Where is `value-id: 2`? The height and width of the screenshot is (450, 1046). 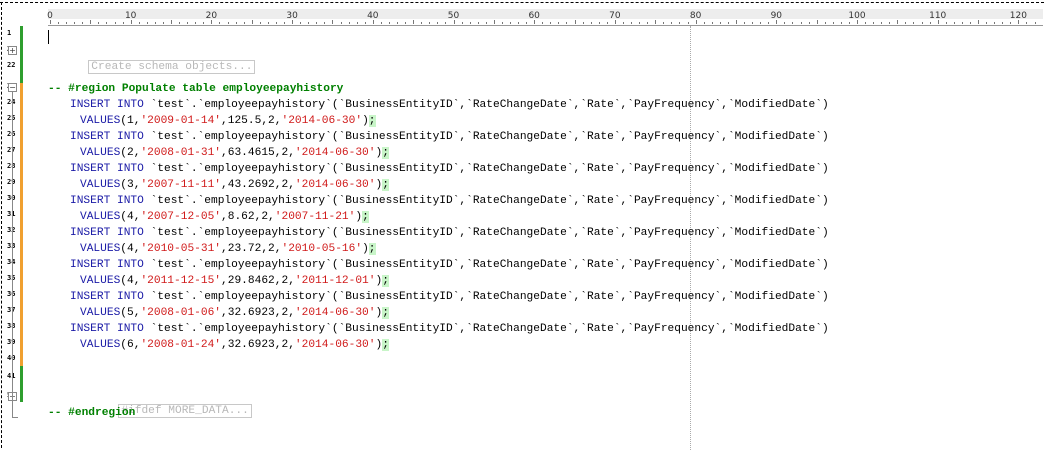 value-id: 2 is located at coordinates (130, 153).